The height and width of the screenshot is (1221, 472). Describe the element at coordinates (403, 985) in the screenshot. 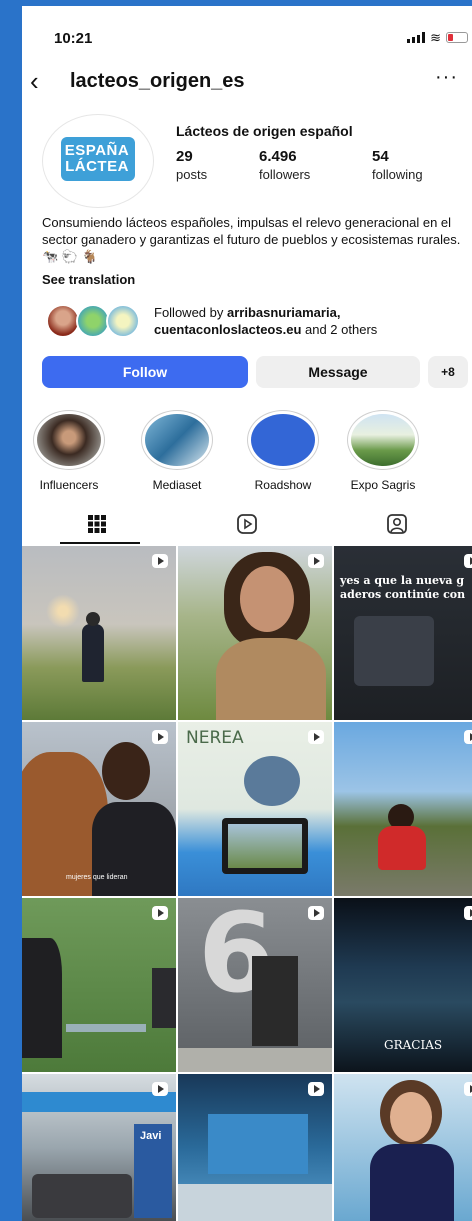

I see `post-thumbnail: GRACIAS` at that location.